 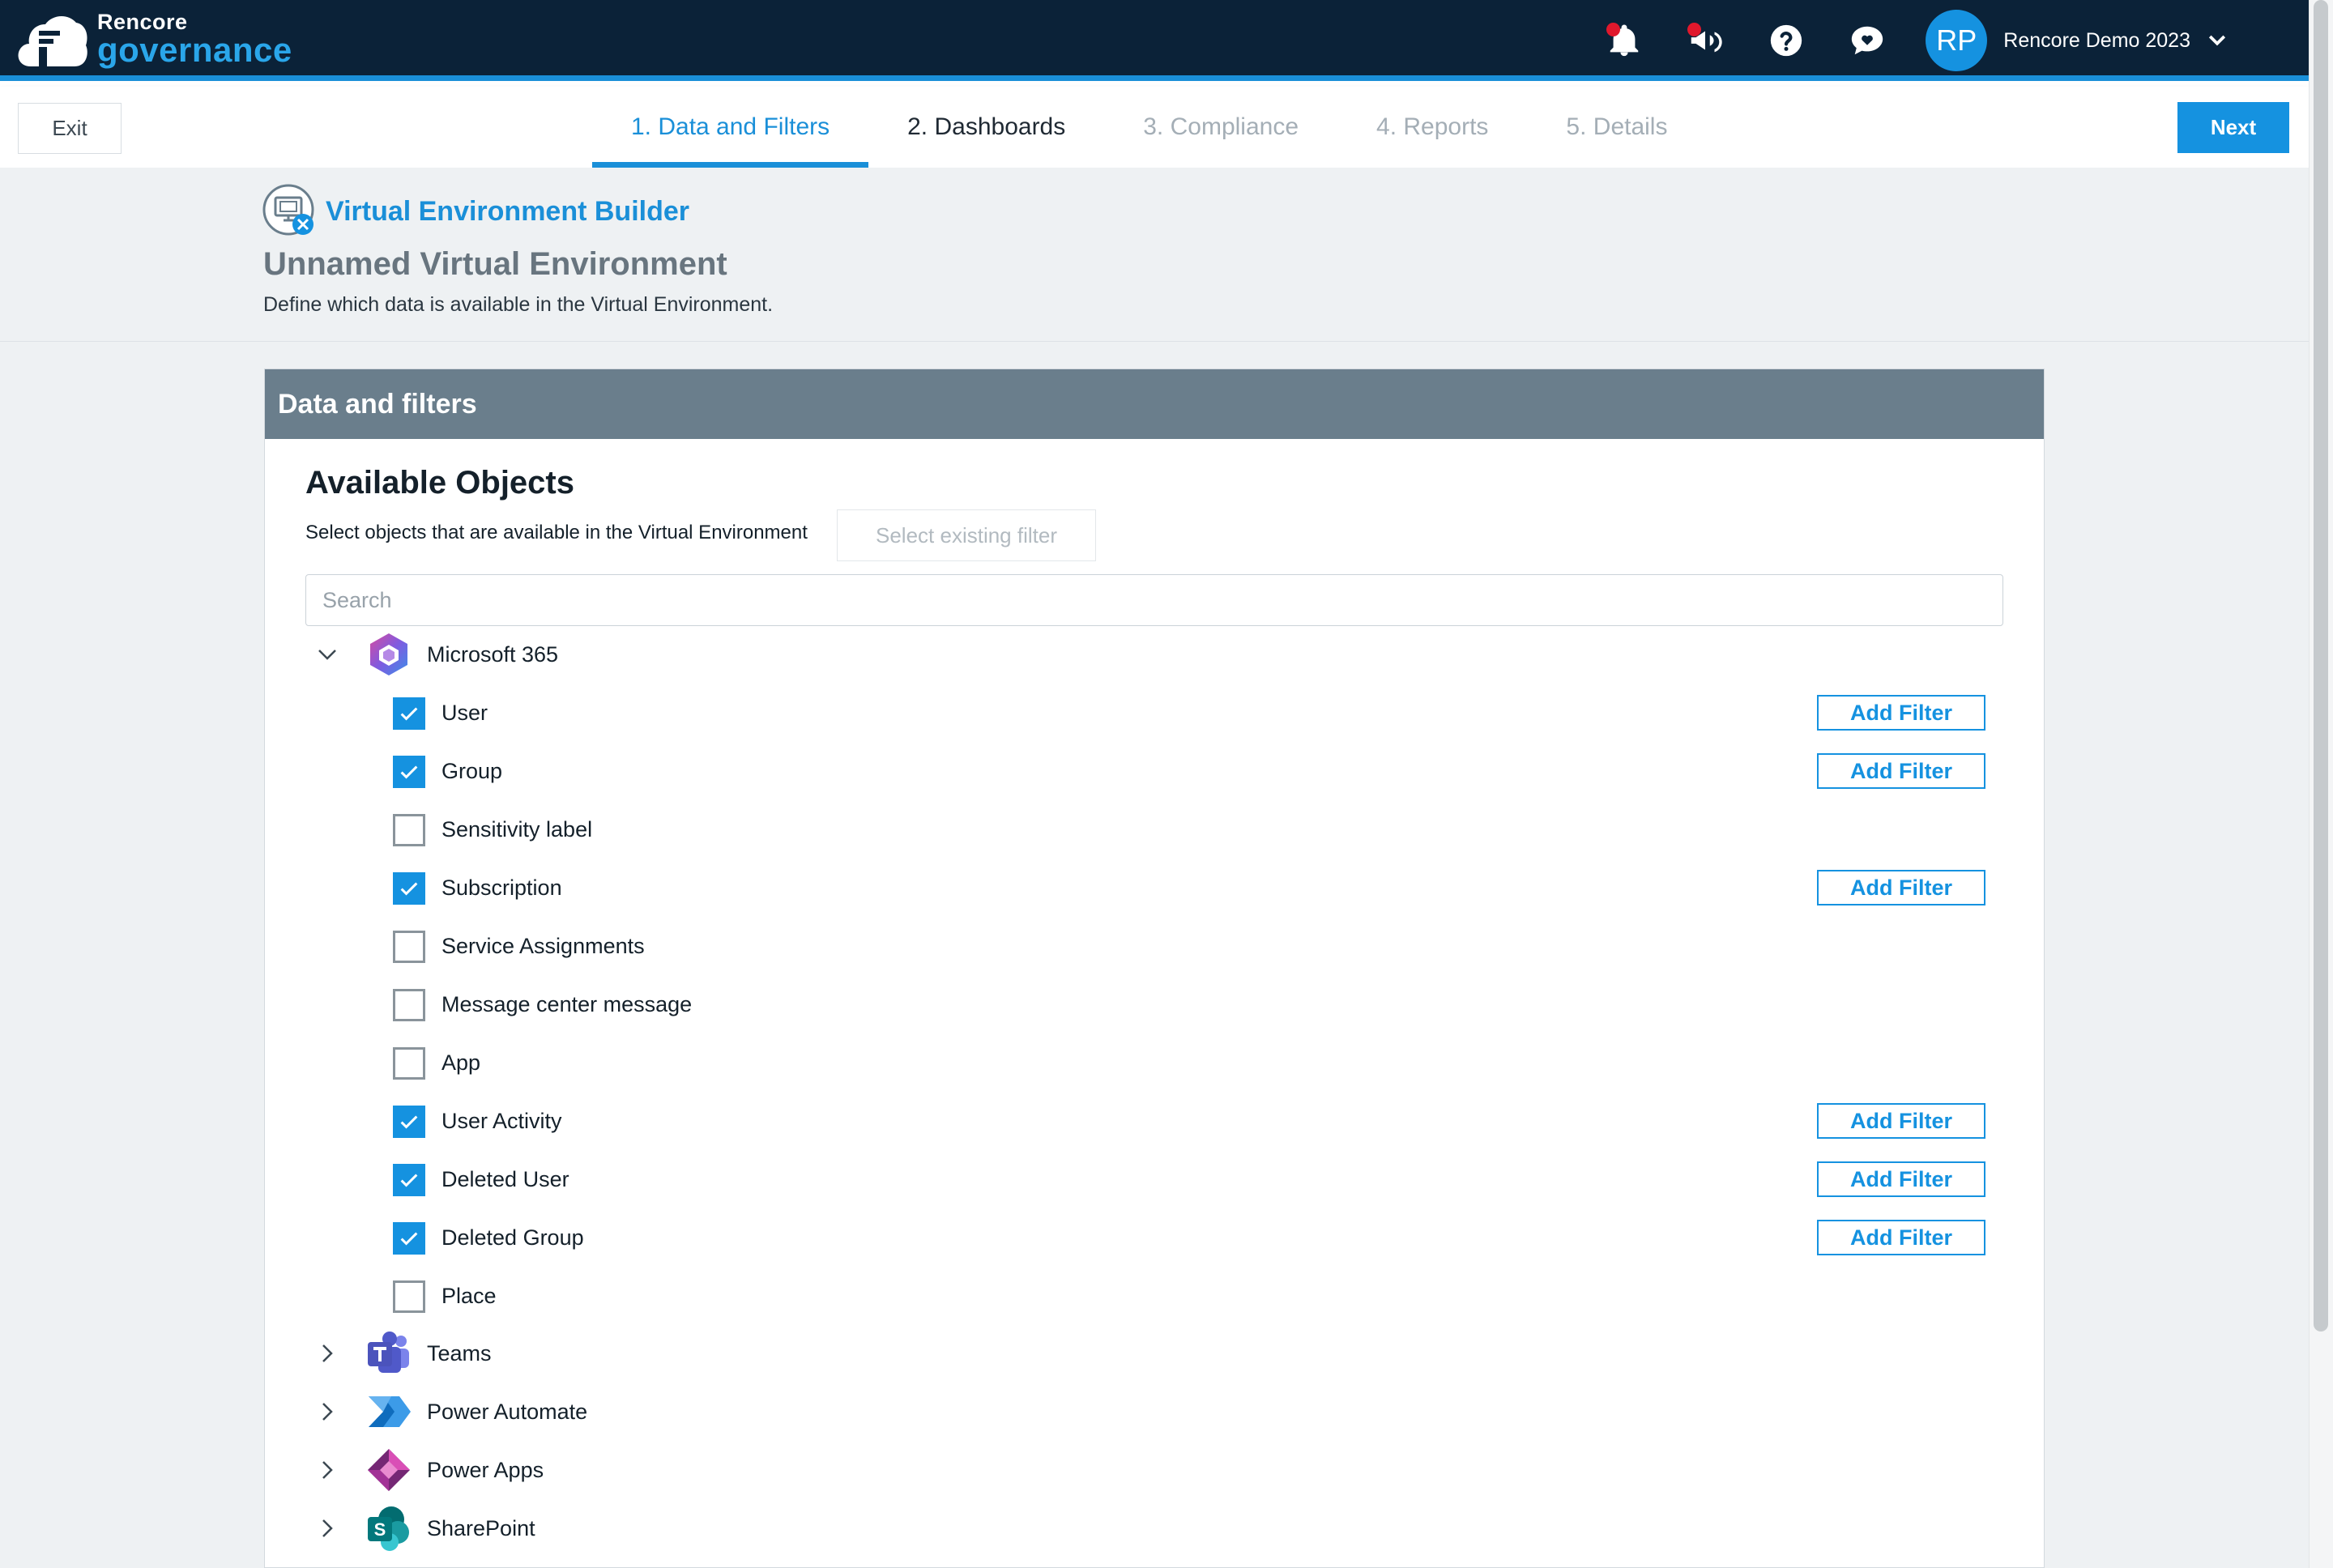 What do you see at coordinates (567, 1004) in the screenshot?
I see `object-label: Message center message` at bounding box center [567, 1004].